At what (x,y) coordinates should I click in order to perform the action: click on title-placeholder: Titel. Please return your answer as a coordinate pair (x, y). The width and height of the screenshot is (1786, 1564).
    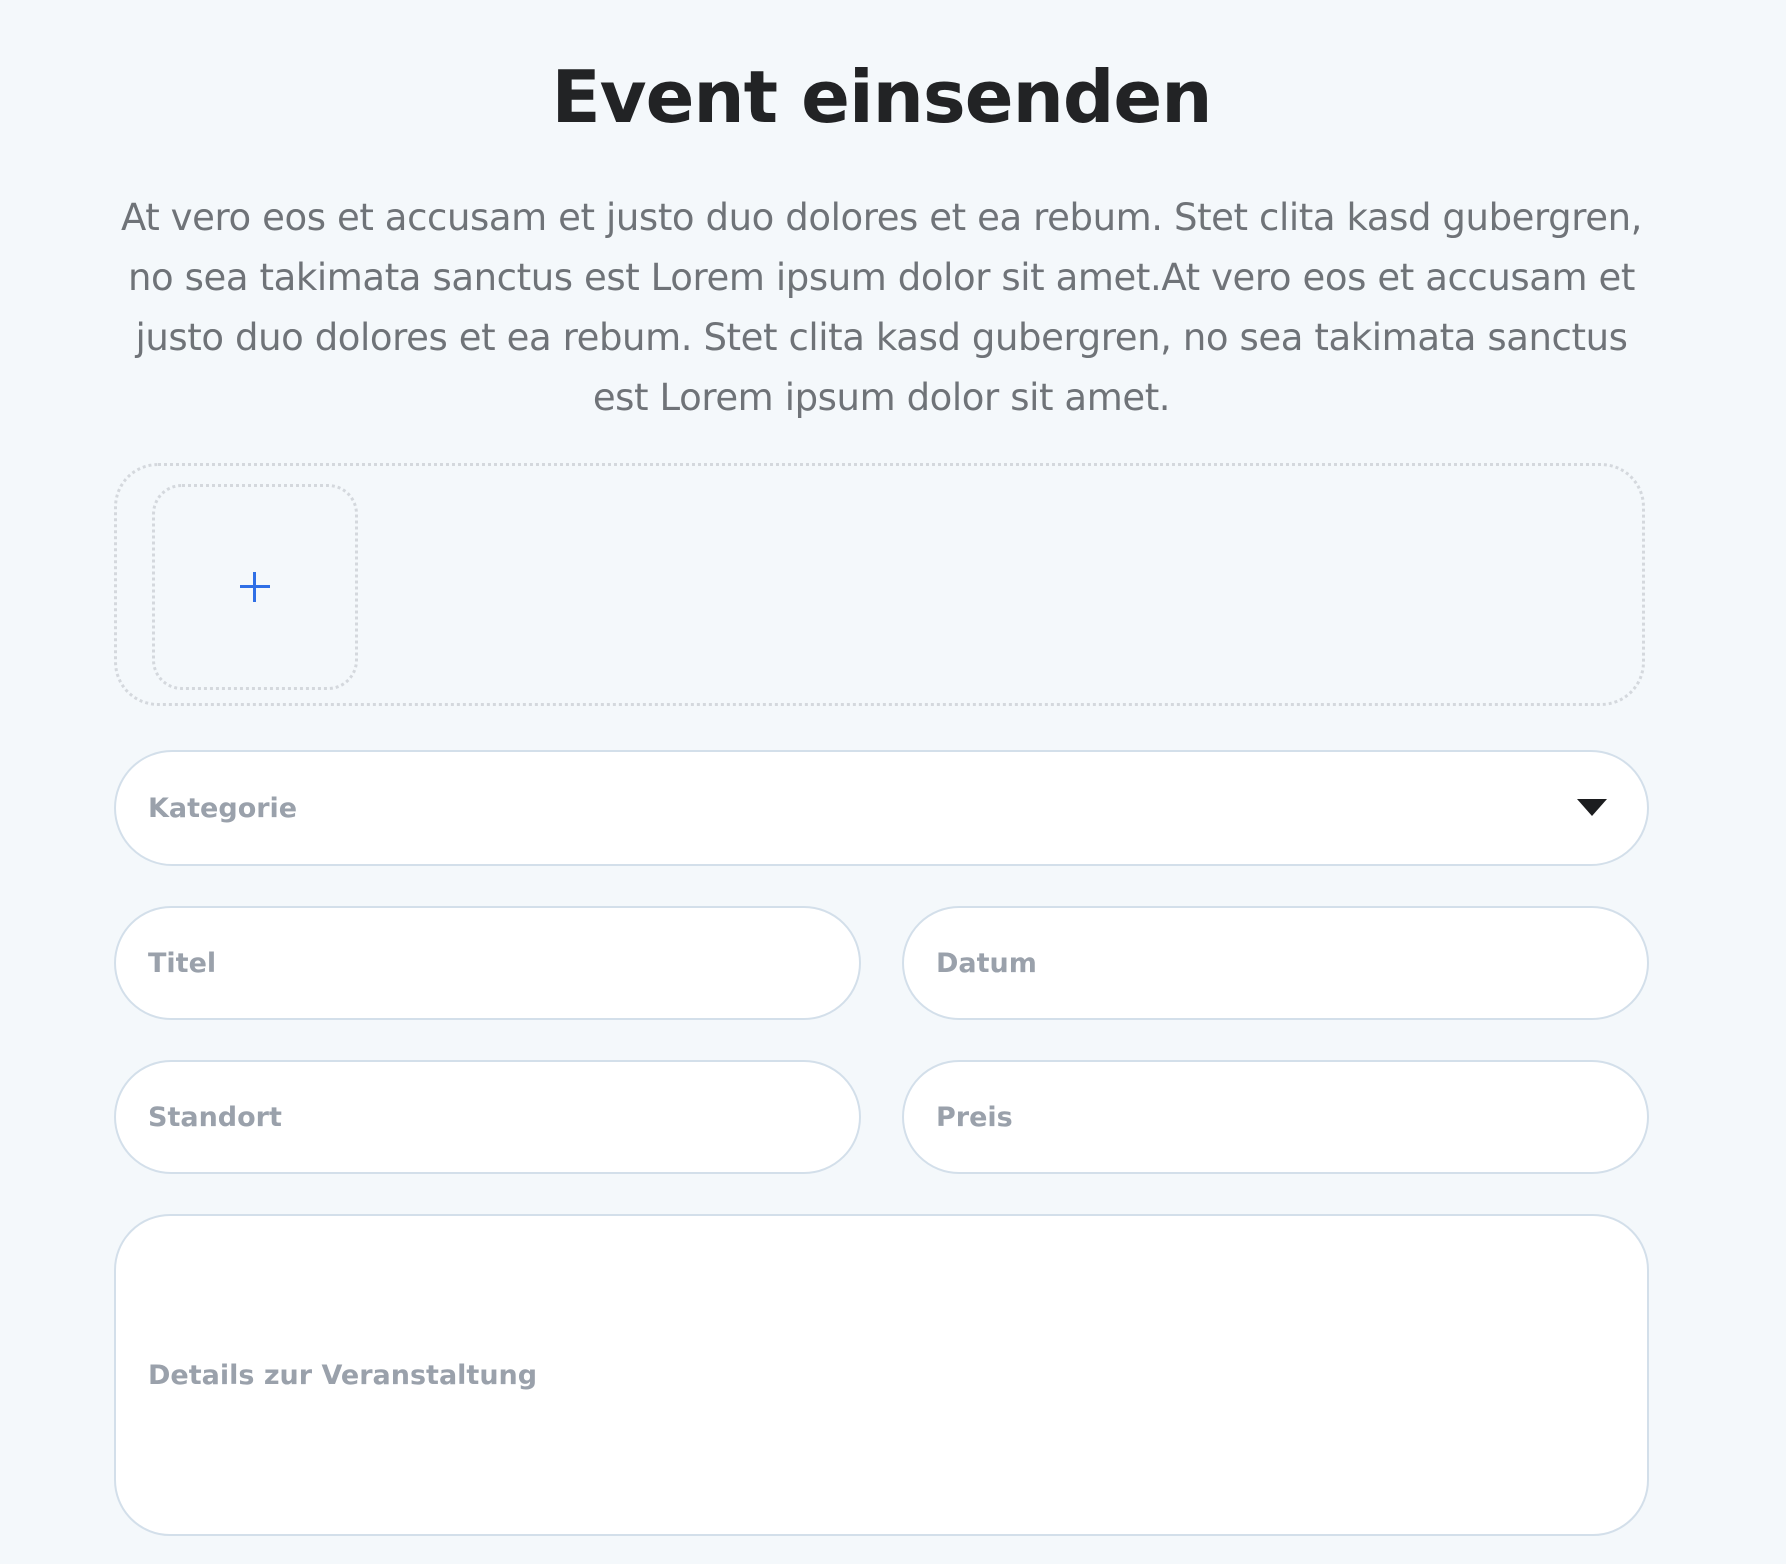
    Looking at the image, I should click on (182, 963).